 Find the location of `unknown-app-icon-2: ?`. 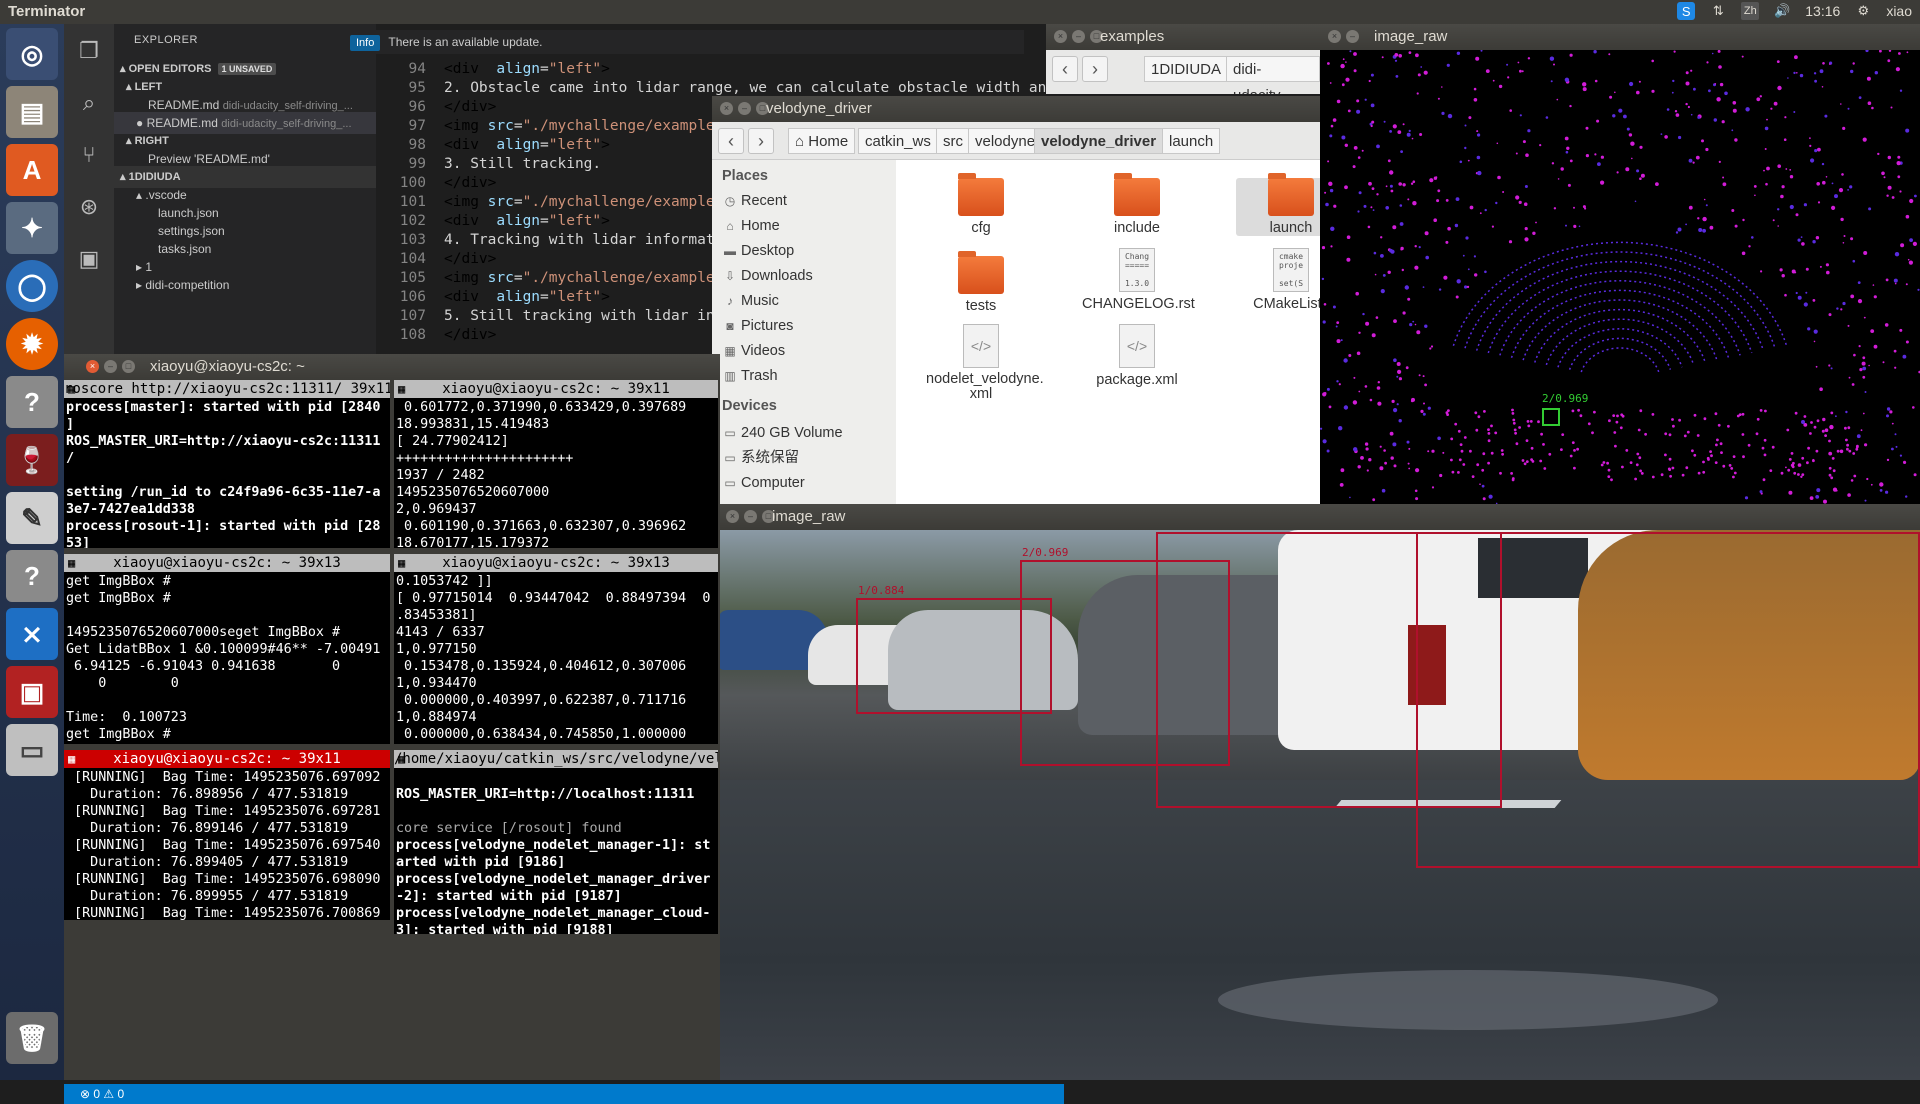

unknown-app-icon-2: ? is located at coordinates (32, 576).